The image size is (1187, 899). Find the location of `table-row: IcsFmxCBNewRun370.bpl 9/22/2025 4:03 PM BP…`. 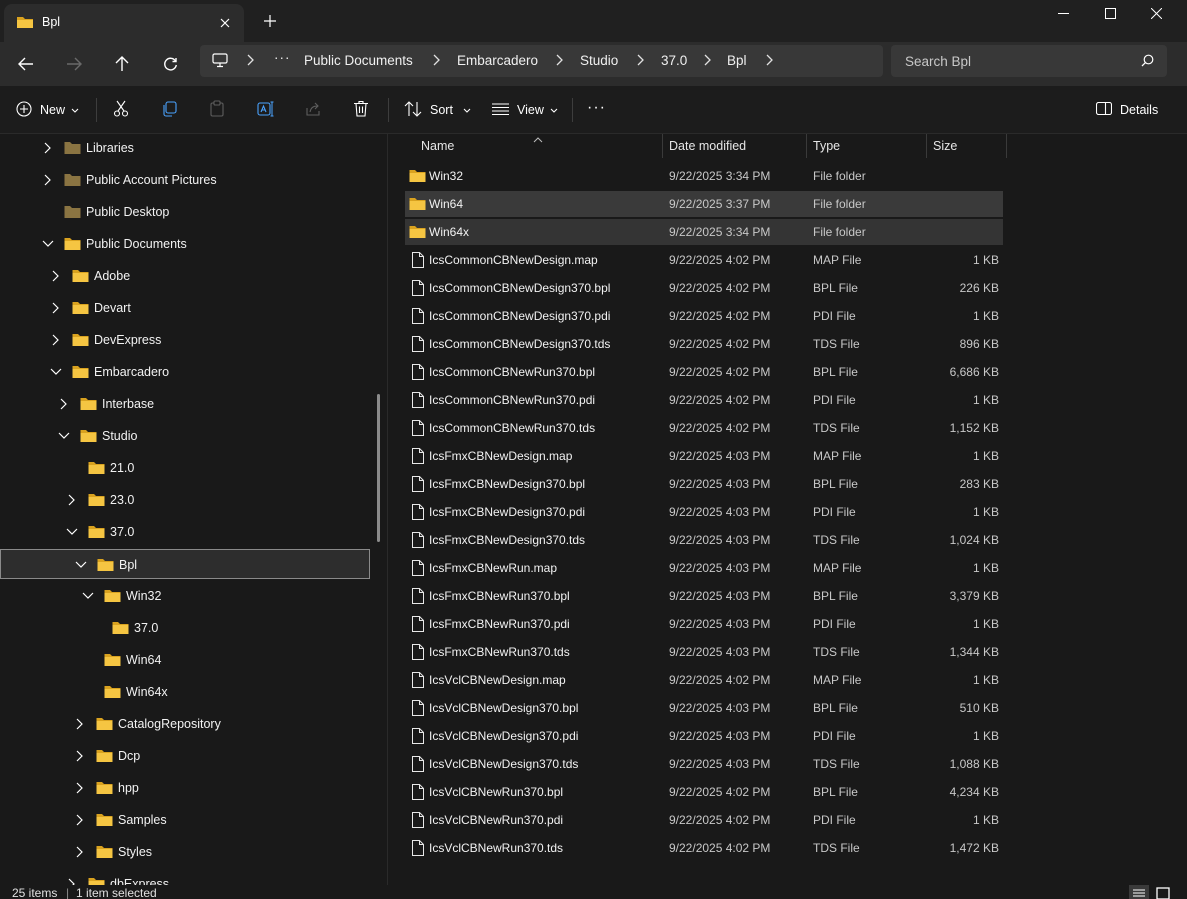

table-row: IcsFmxCBNewRun370.bpl 9/22/2025 4:03 PM BP… is located at coordinates (704, 596).